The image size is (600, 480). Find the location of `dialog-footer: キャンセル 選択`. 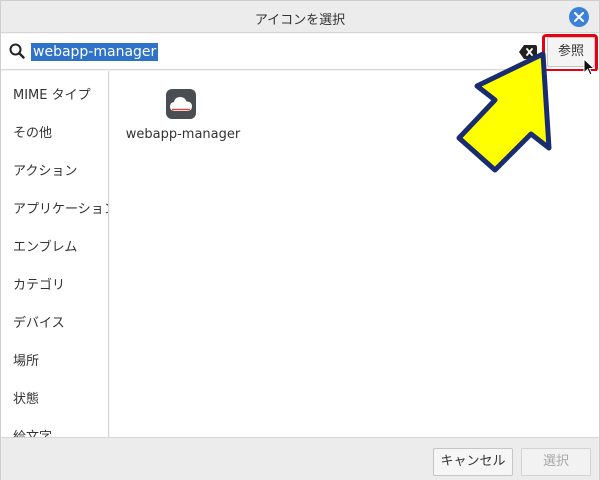

dialog-footer: キャンセル 選択 is located at coordinates (300, 458).